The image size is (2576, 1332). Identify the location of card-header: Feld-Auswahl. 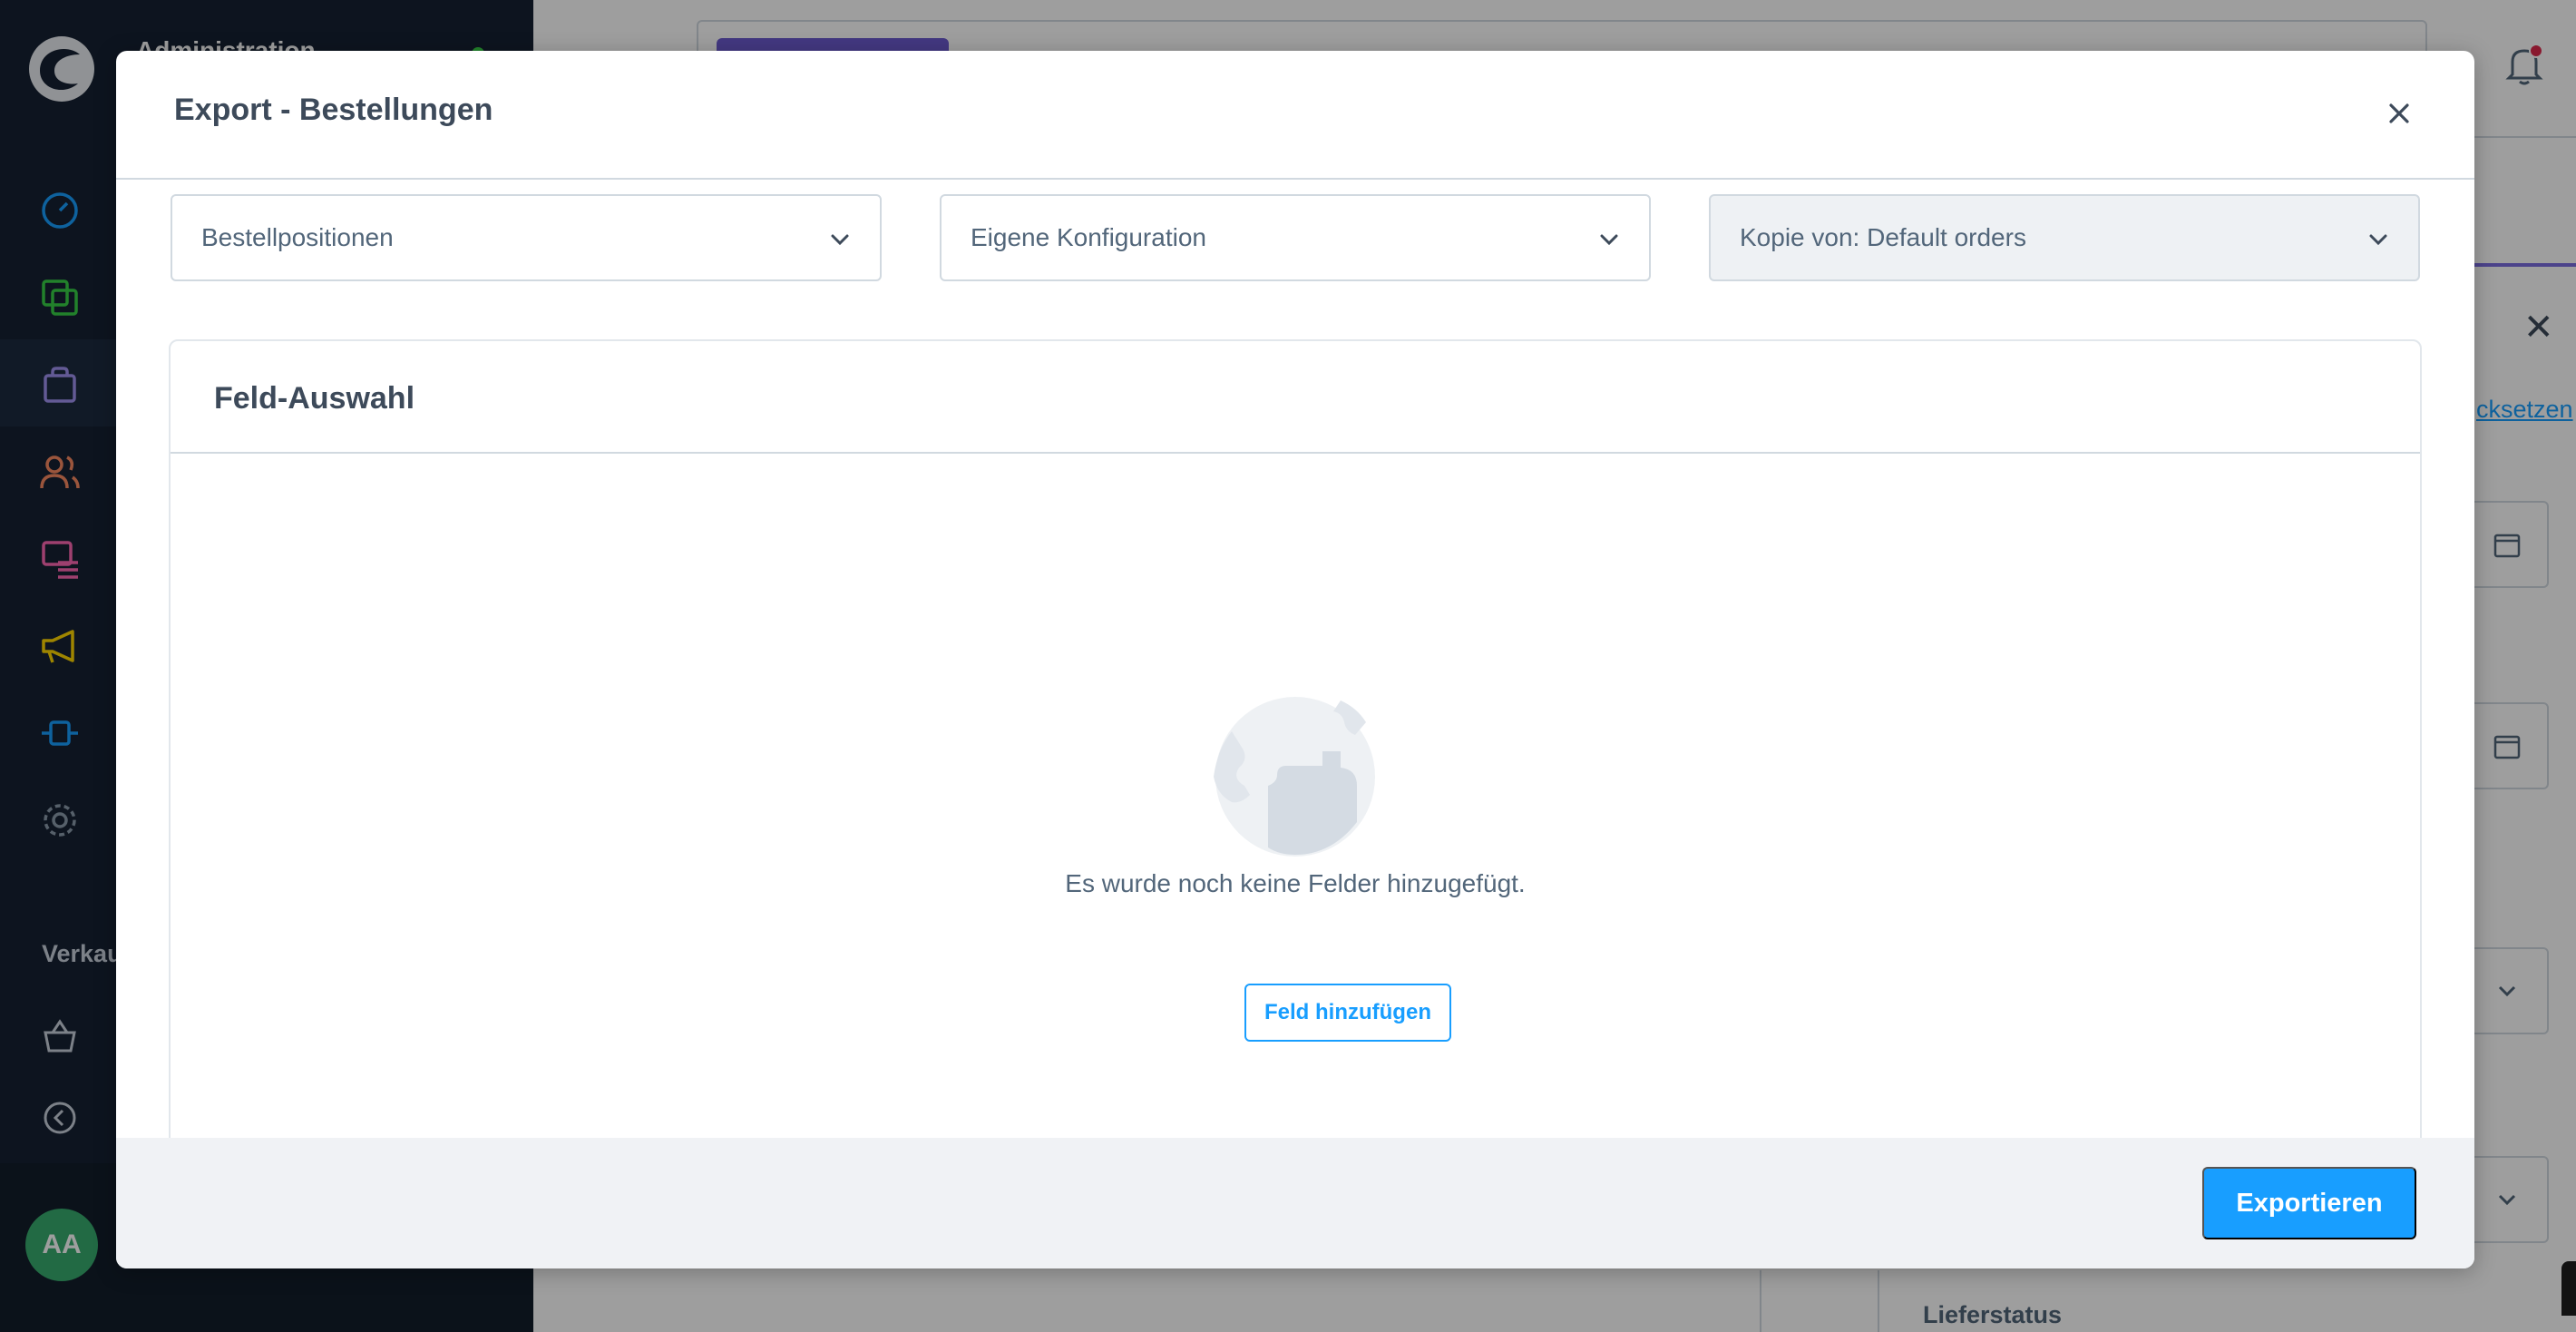
(1295, 397).